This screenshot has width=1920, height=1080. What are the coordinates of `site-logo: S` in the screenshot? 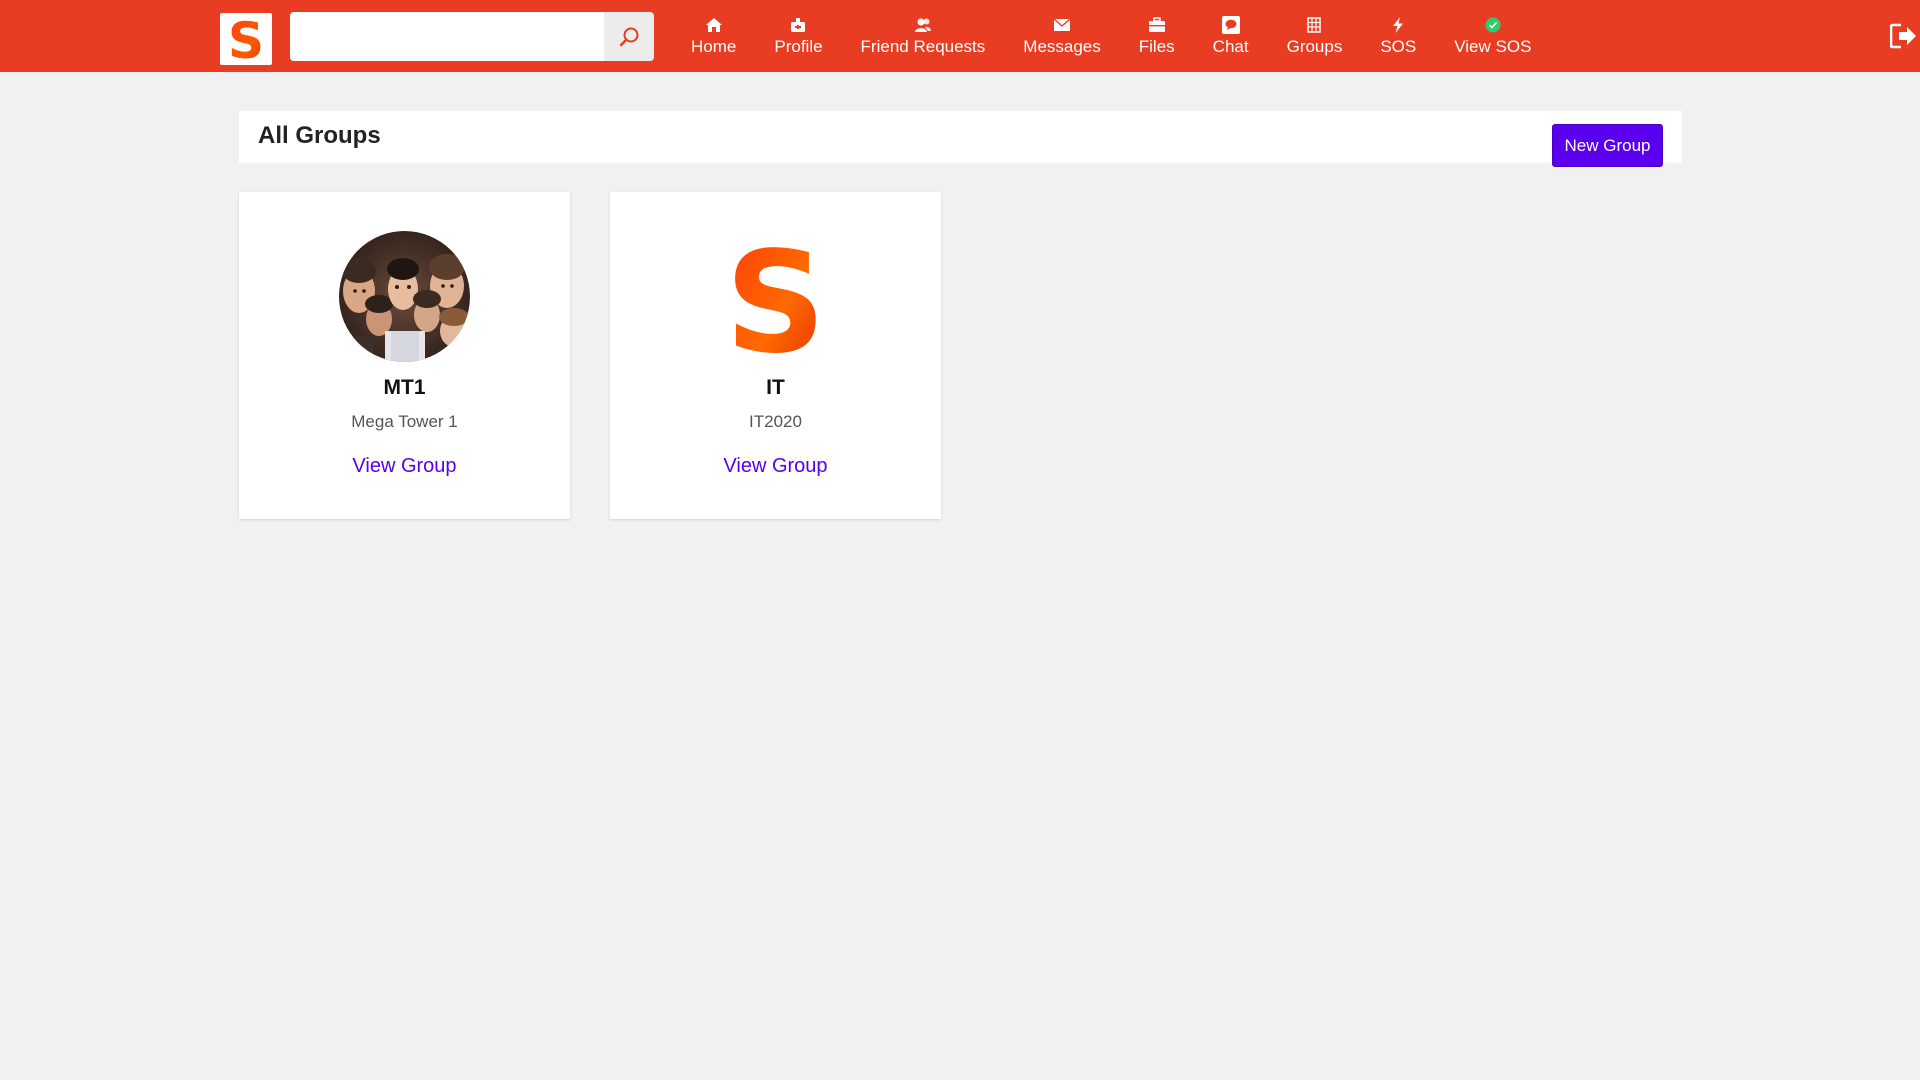 It's located at (246, 39).